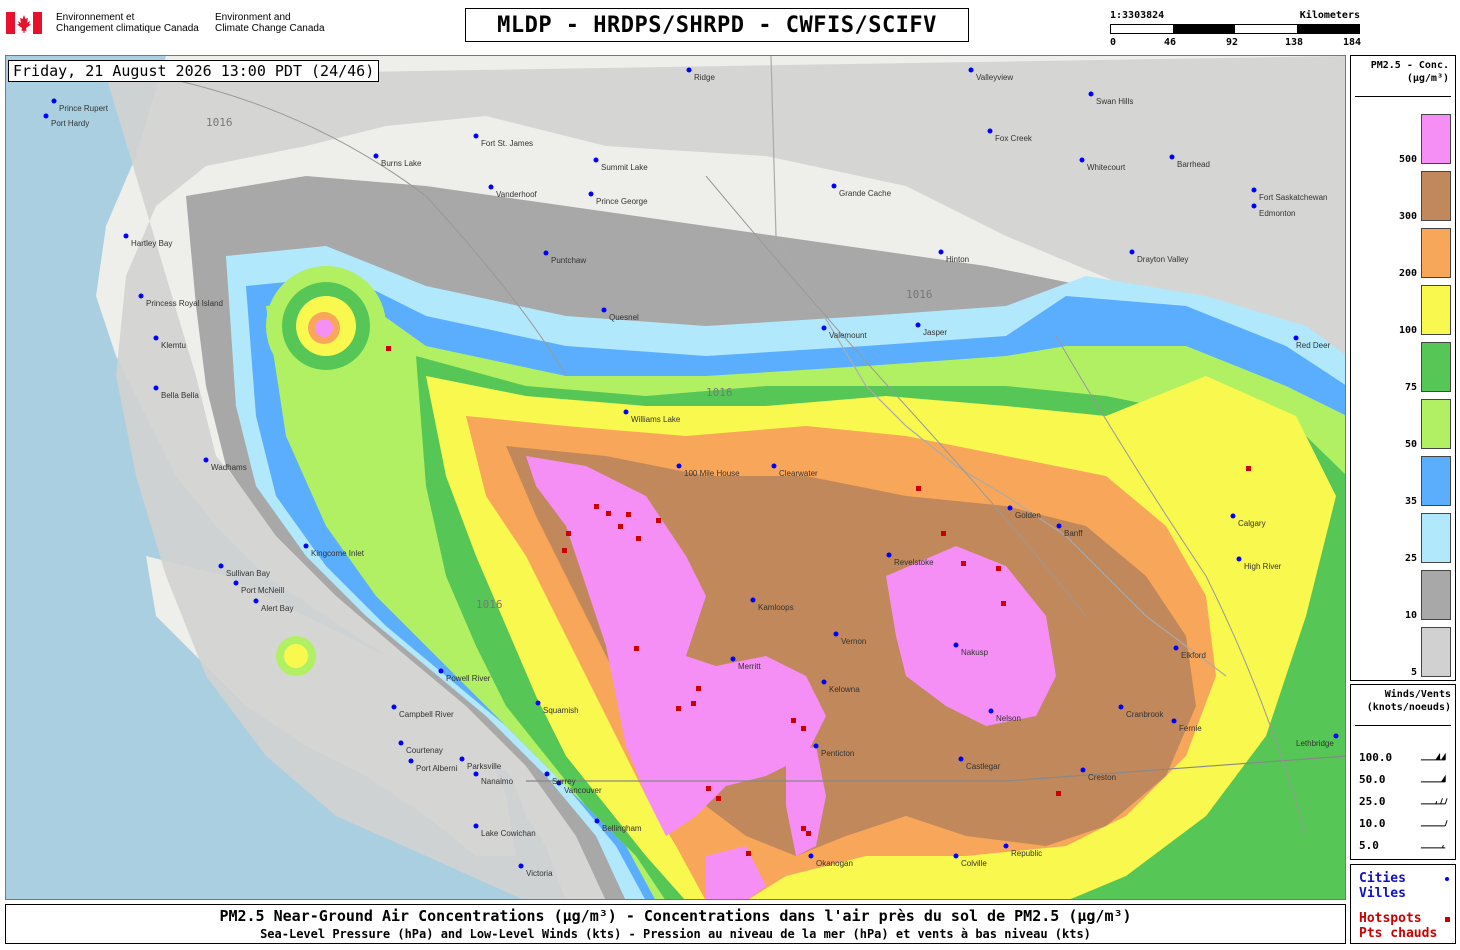  What do you see at coordinates (248, 573) in the screenshot?
I see `city-label: Sullivan Bay` at bounding box center [248, 573].